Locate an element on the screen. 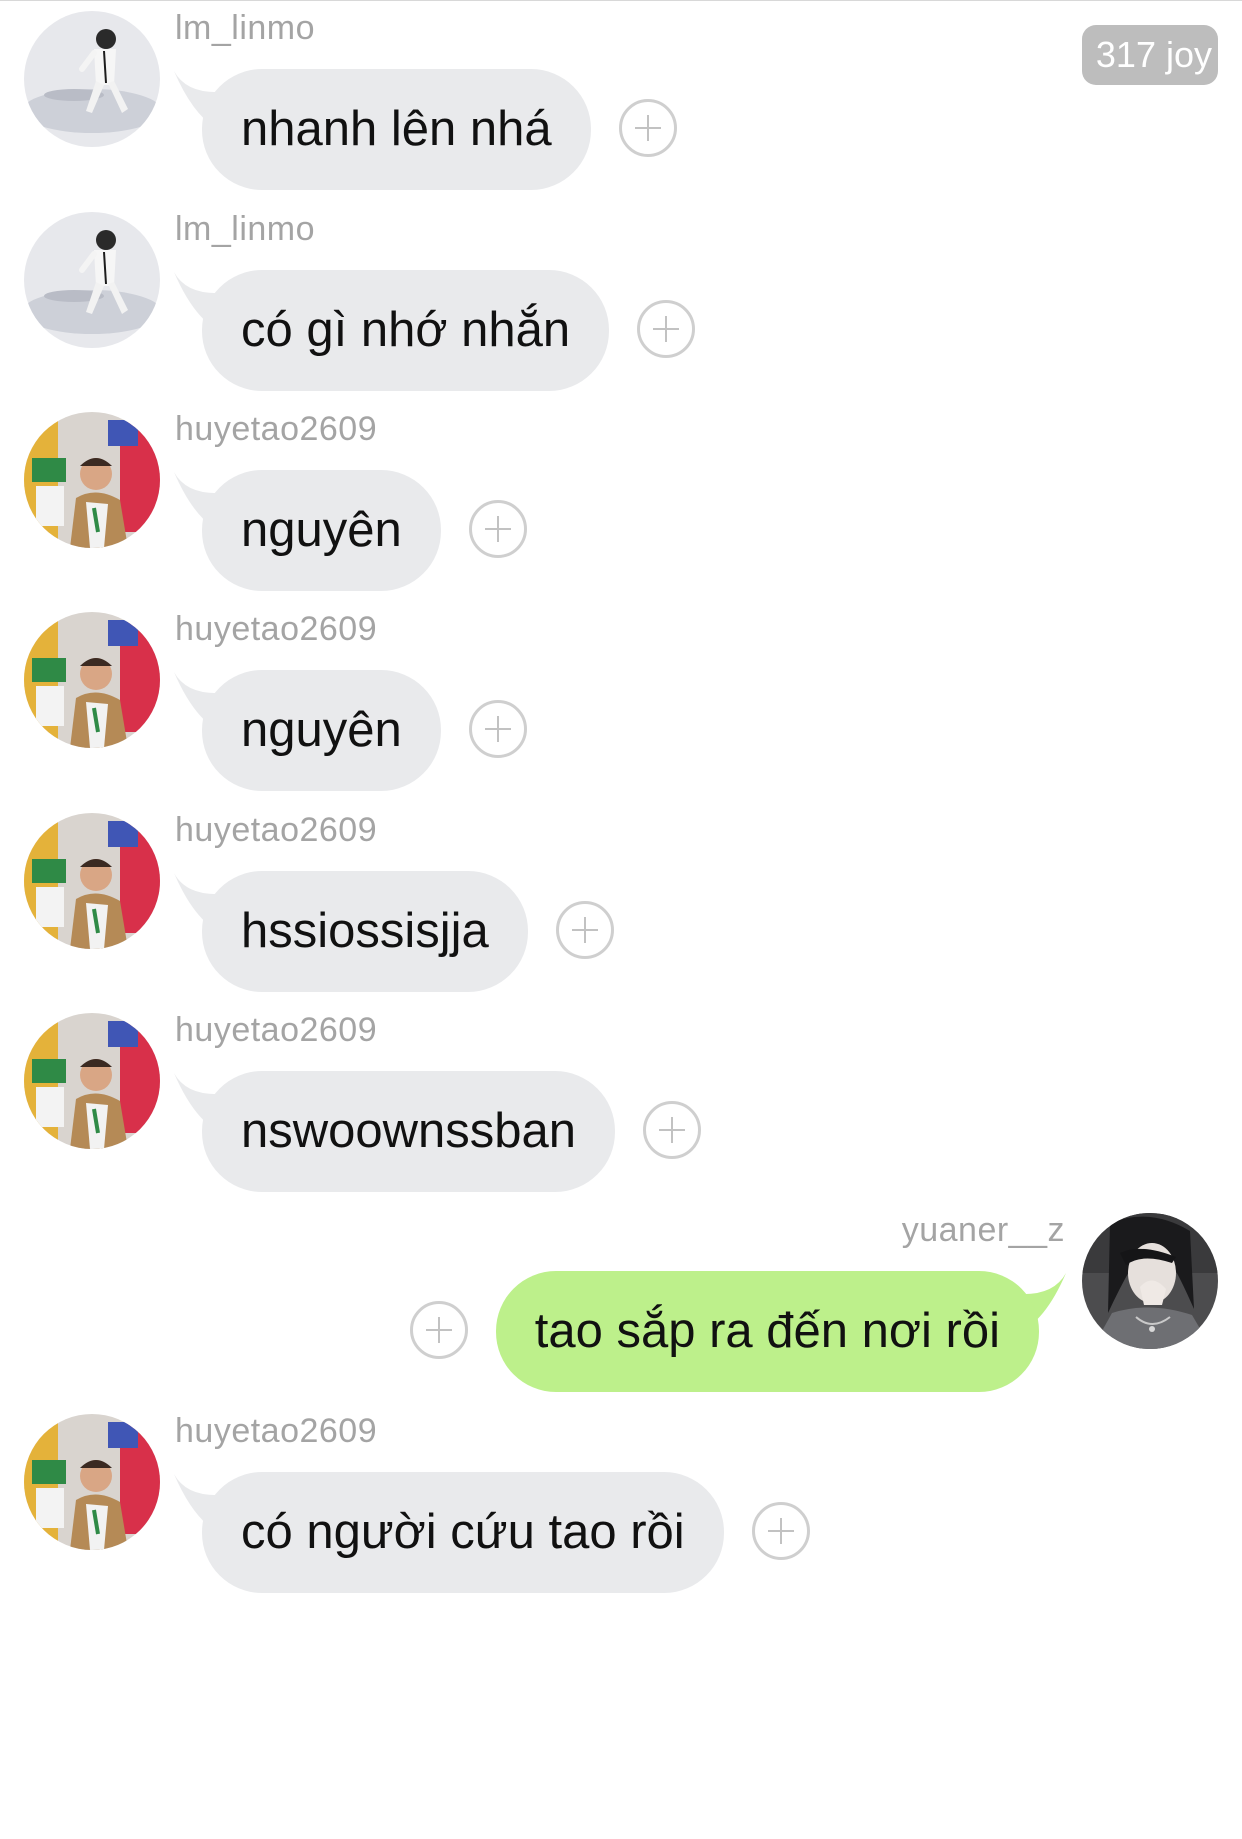 This screenshot has height=1839, width=1242. incoming-message-row: huyetao2609 nswoownssban is located at coordinates (621, 1107).